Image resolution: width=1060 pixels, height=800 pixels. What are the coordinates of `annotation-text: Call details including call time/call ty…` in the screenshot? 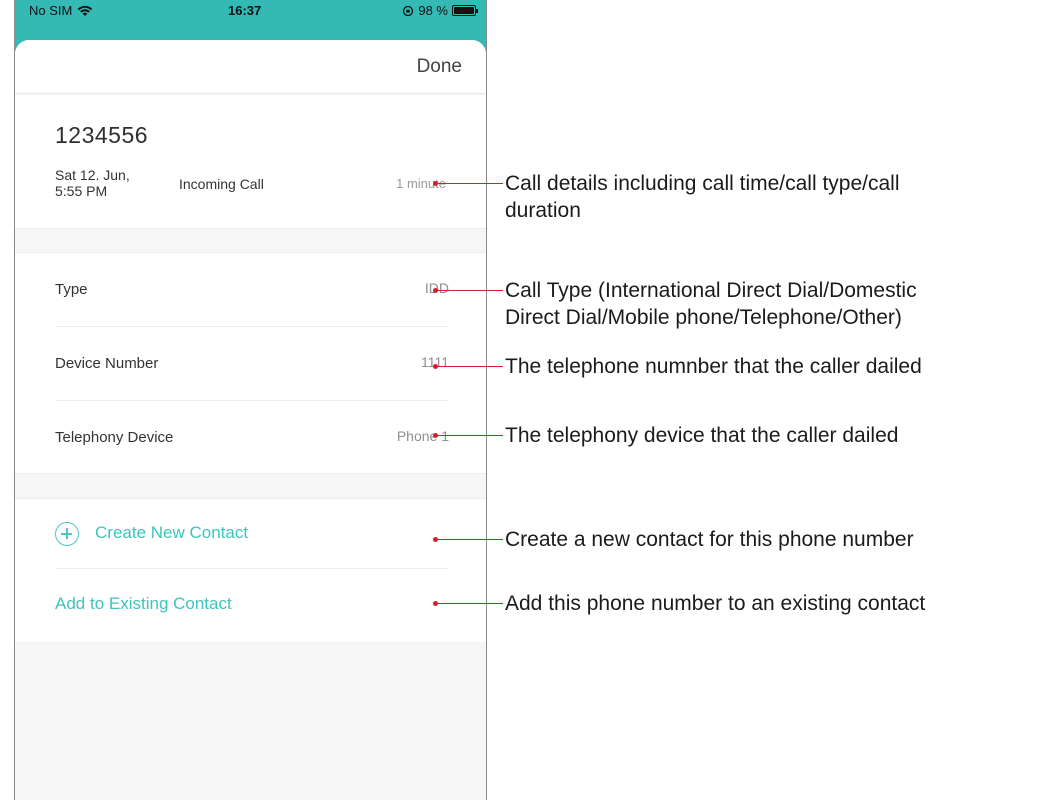 It's located at (702, 183).